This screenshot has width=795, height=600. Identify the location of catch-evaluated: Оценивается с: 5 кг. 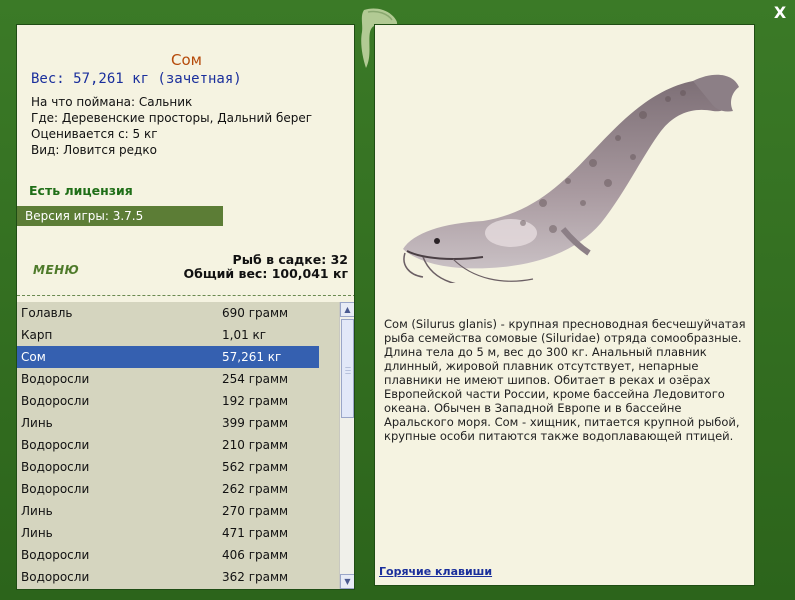
(94, 134).